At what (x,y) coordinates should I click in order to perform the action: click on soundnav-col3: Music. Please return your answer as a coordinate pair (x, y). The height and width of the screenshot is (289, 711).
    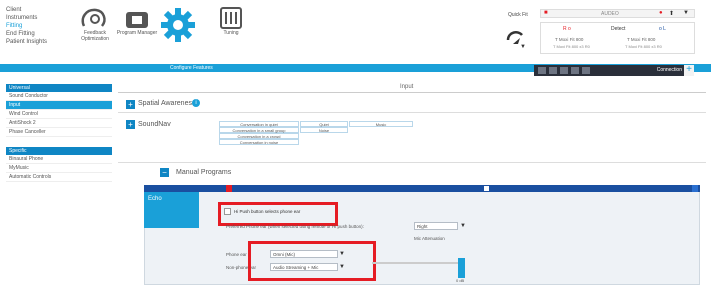
    Looking at the image, I should click on (381, 124).